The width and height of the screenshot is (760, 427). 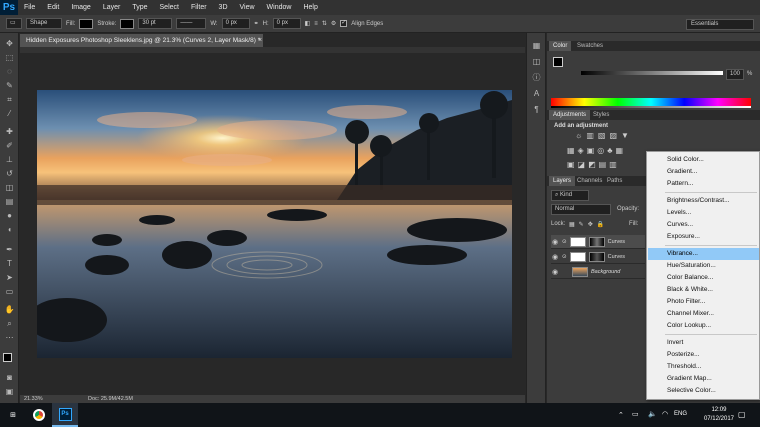 I want to click on tab-adjustments: Adjustments, so click(x=570, y=115).